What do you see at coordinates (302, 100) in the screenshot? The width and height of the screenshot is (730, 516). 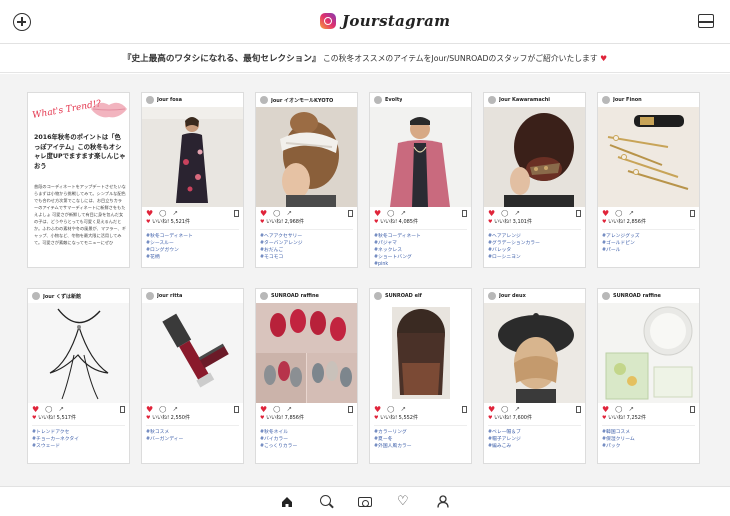 I see `post-username: Jour イオンモールKYOTO` at bounding box center [302, 100].